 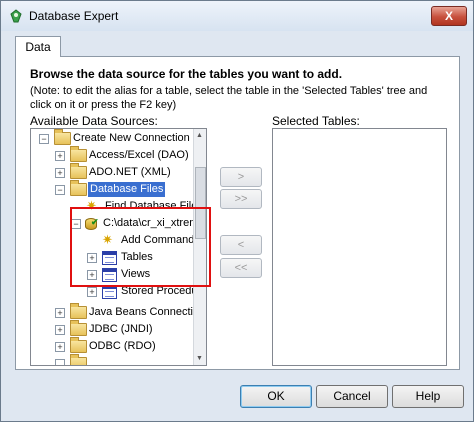 What do you see at coordinates (237, 16) in the screenshot?
I see `title-bar: Database Expert X` at bounding box center [237, 16].